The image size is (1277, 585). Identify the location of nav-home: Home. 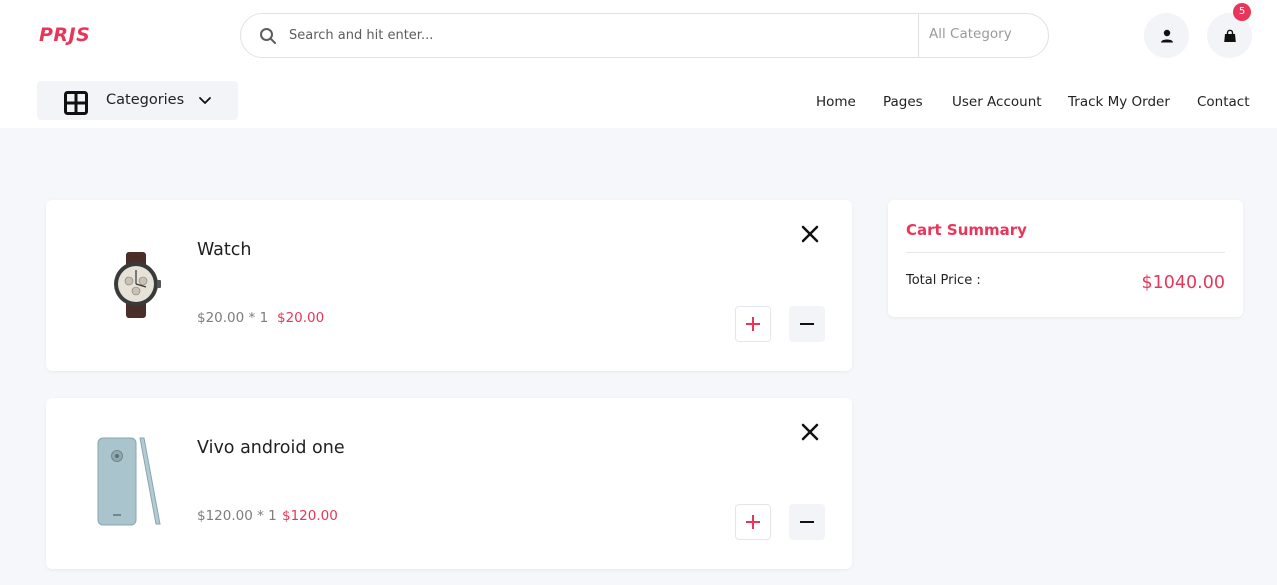
(836, 102).